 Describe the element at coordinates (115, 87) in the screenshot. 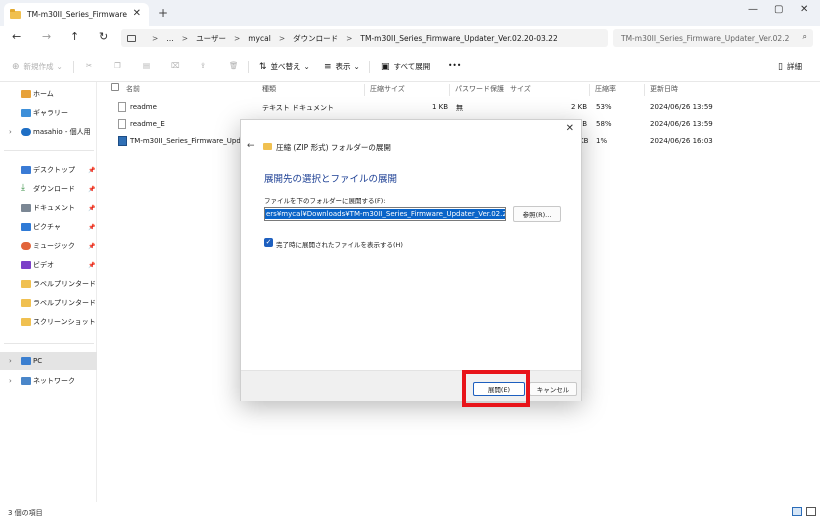

I see `select-all-checkbox` at that location.